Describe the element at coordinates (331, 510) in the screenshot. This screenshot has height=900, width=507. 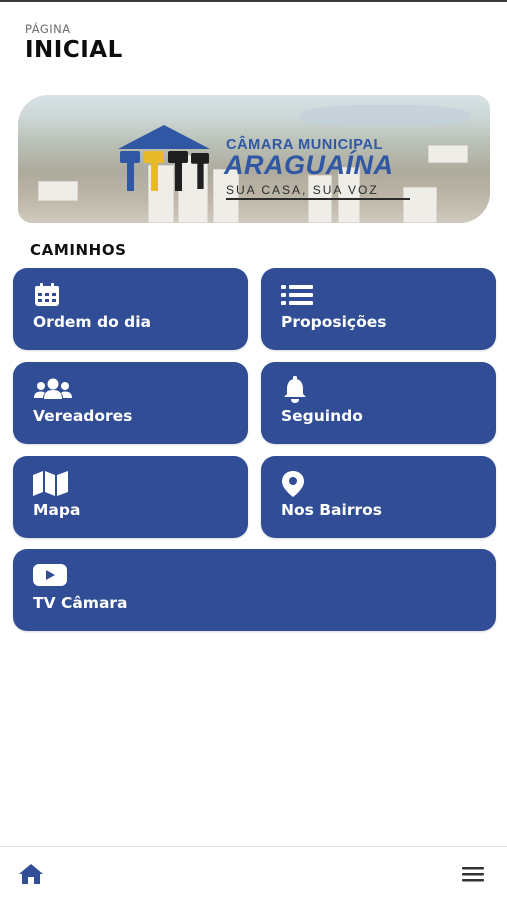
I see `tile-label: Nos Bairros` at that location.